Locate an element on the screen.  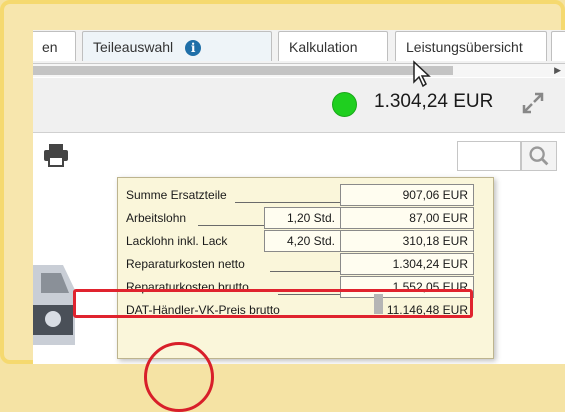
tab-label: Leistungsübersicht is located at coordinates (464, 47).